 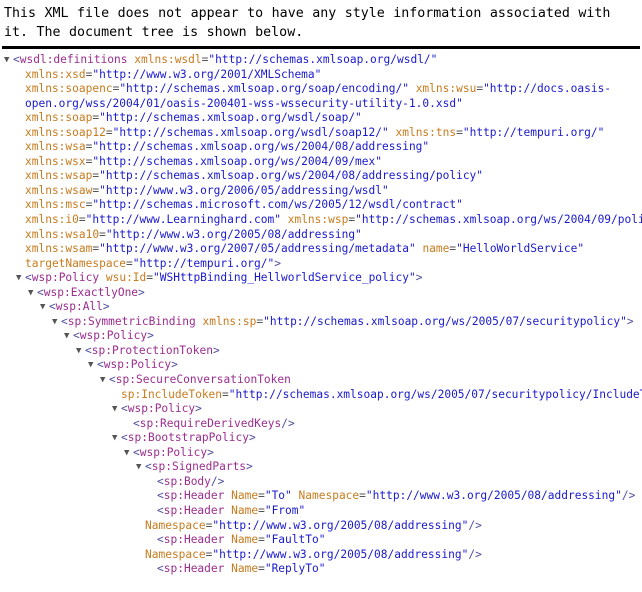 I want to click on xml-space, so click(x=102, y=277).